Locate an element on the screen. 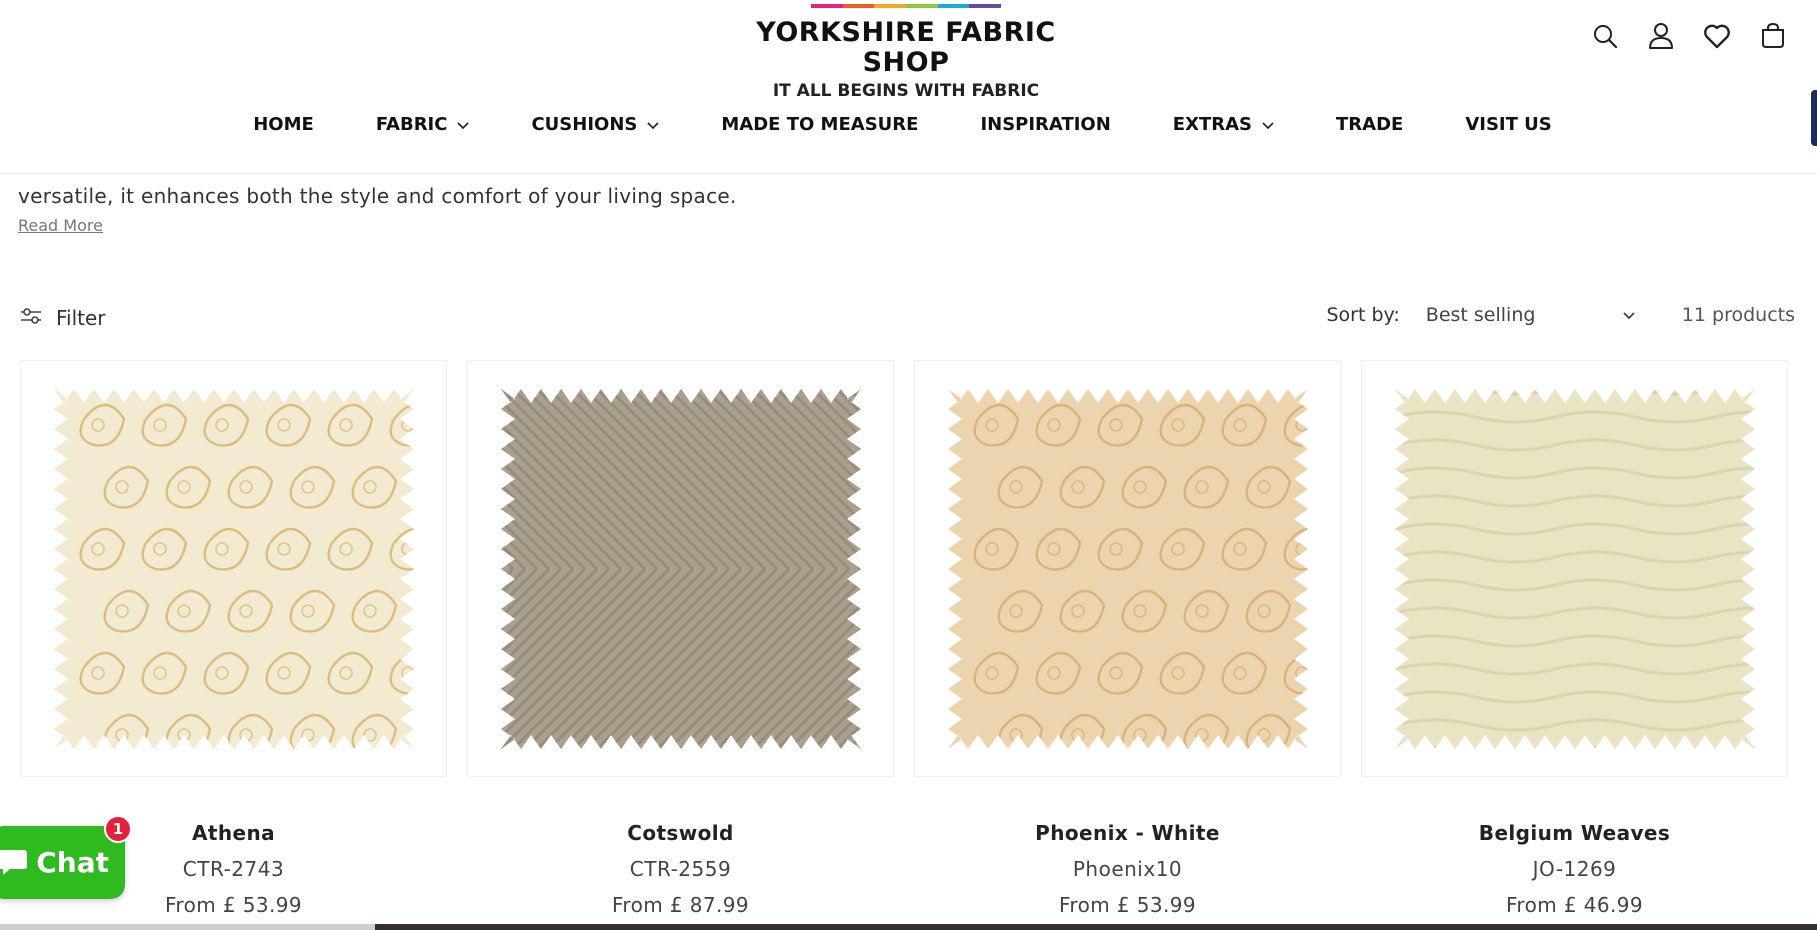 The height and width of the screenshot is (930, 1817). filter-button: Filter is located at coordinates (63, 318).